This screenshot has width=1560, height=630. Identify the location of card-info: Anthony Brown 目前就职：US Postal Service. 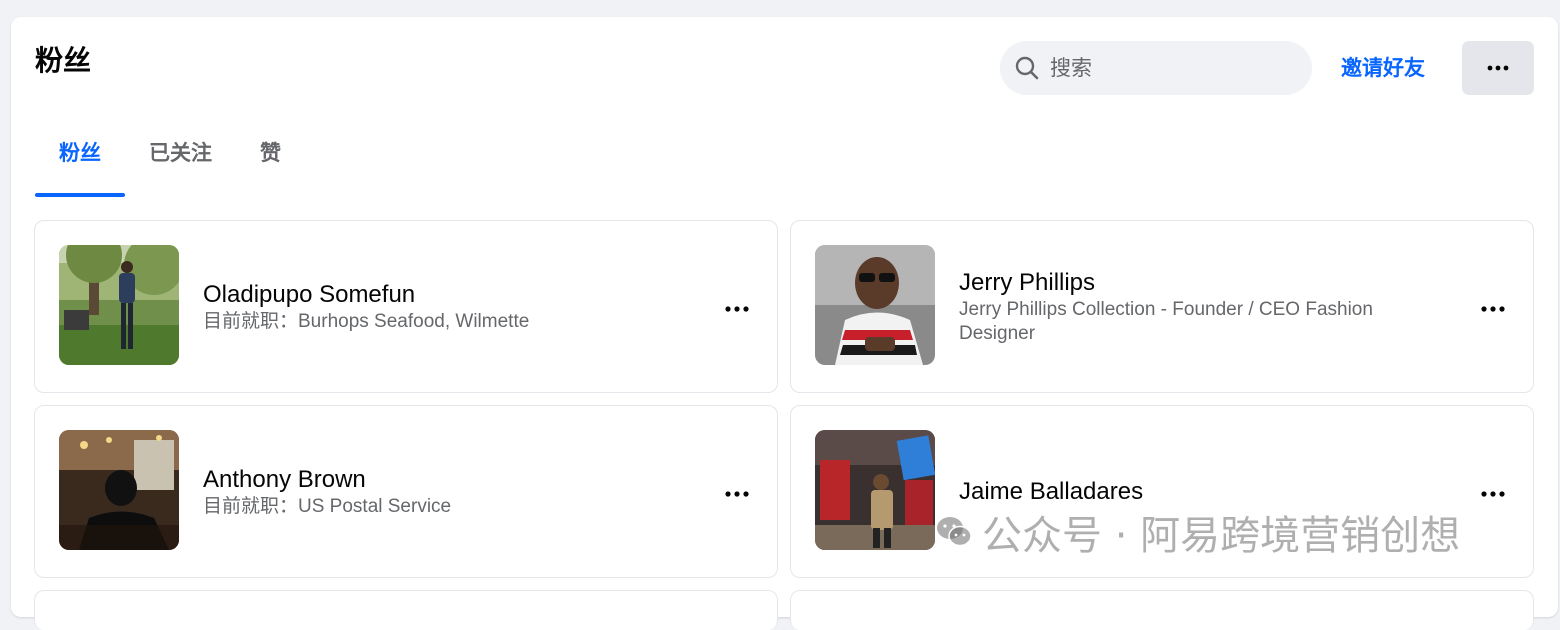
(420, 491).